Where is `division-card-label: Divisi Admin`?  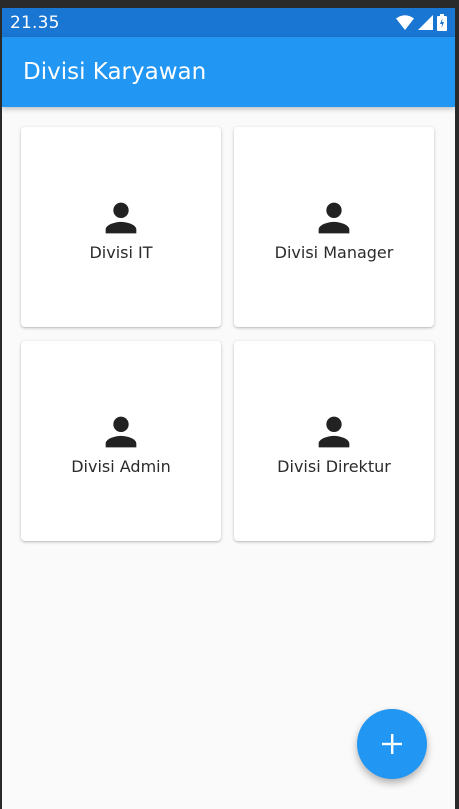
division-card-label: Divisi Admin is located at coordinates (121, 466).